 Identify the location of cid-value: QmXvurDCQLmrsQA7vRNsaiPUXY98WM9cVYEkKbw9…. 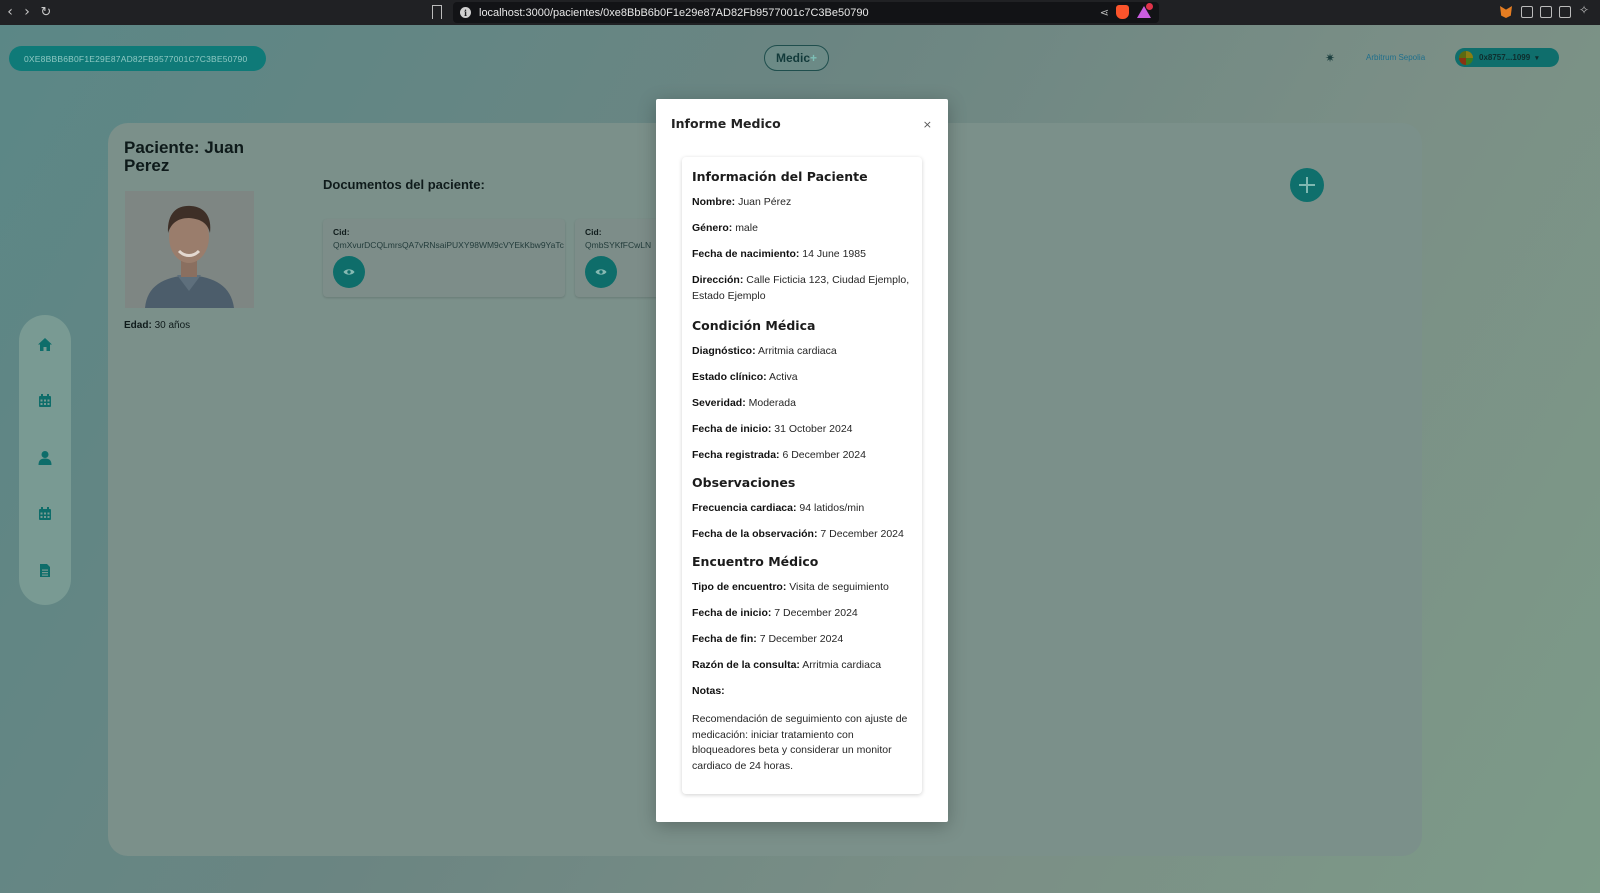
(448, 245).